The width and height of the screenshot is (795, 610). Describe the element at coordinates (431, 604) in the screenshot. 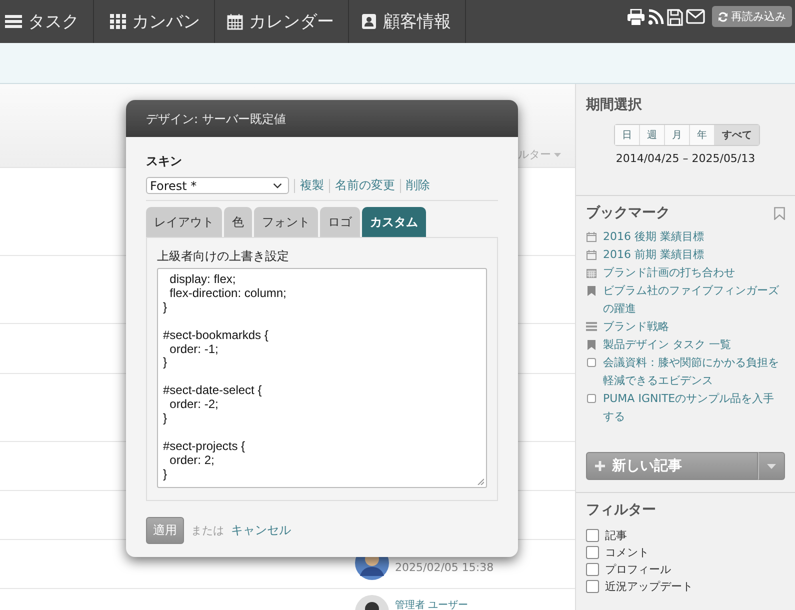

I see `post-author: 管理者 ユーザー` at that location.